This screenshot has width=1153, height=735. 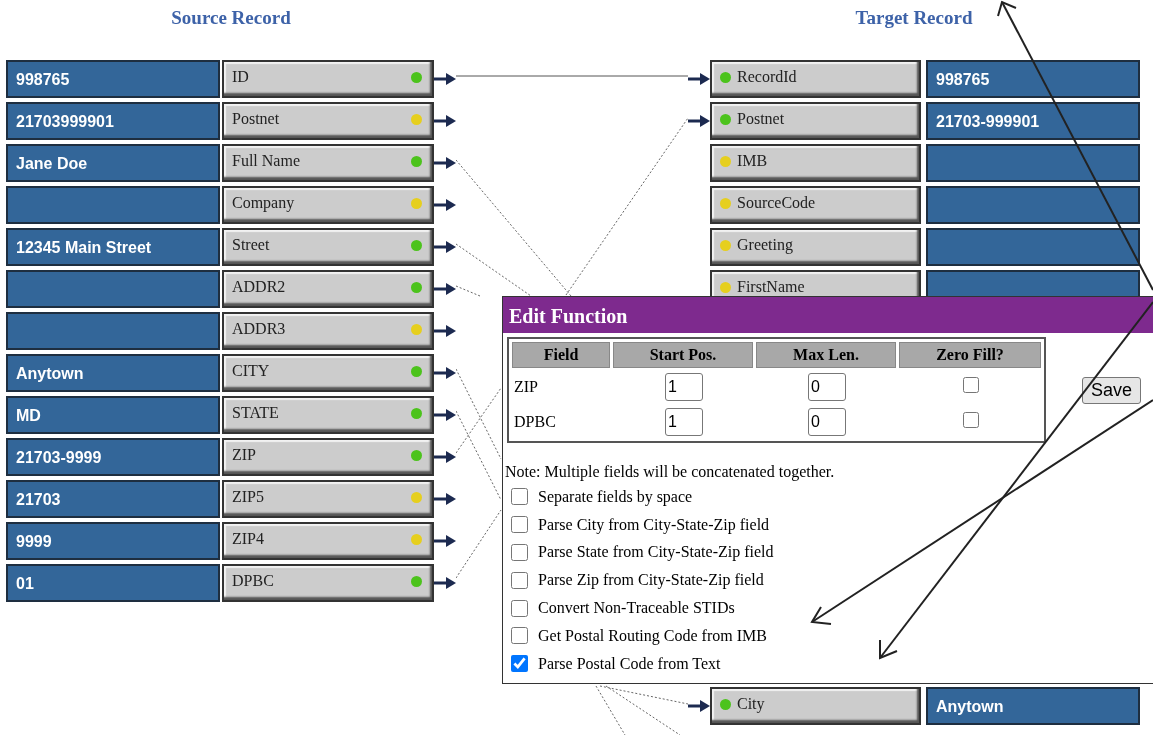 What do you see at coordinates (1033, 121) in the screenshot?
I see `value-cell: 21703-999901` at bounding box center [1033, 121].